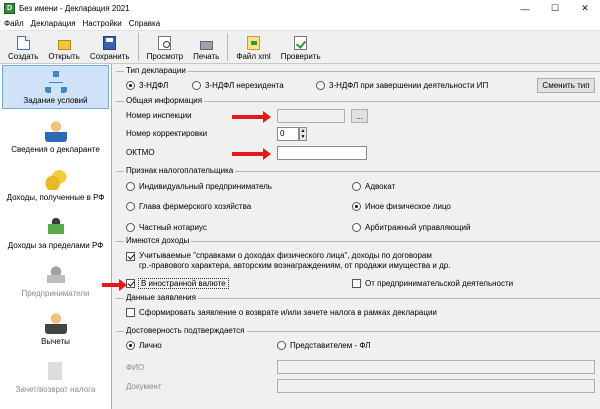 The width and height of the screenshot is (600, 409). What do you see at coordinates (102, 23) in the screenshot?
I see `menu-settings: Настройки` at bounding box center [102, 23].